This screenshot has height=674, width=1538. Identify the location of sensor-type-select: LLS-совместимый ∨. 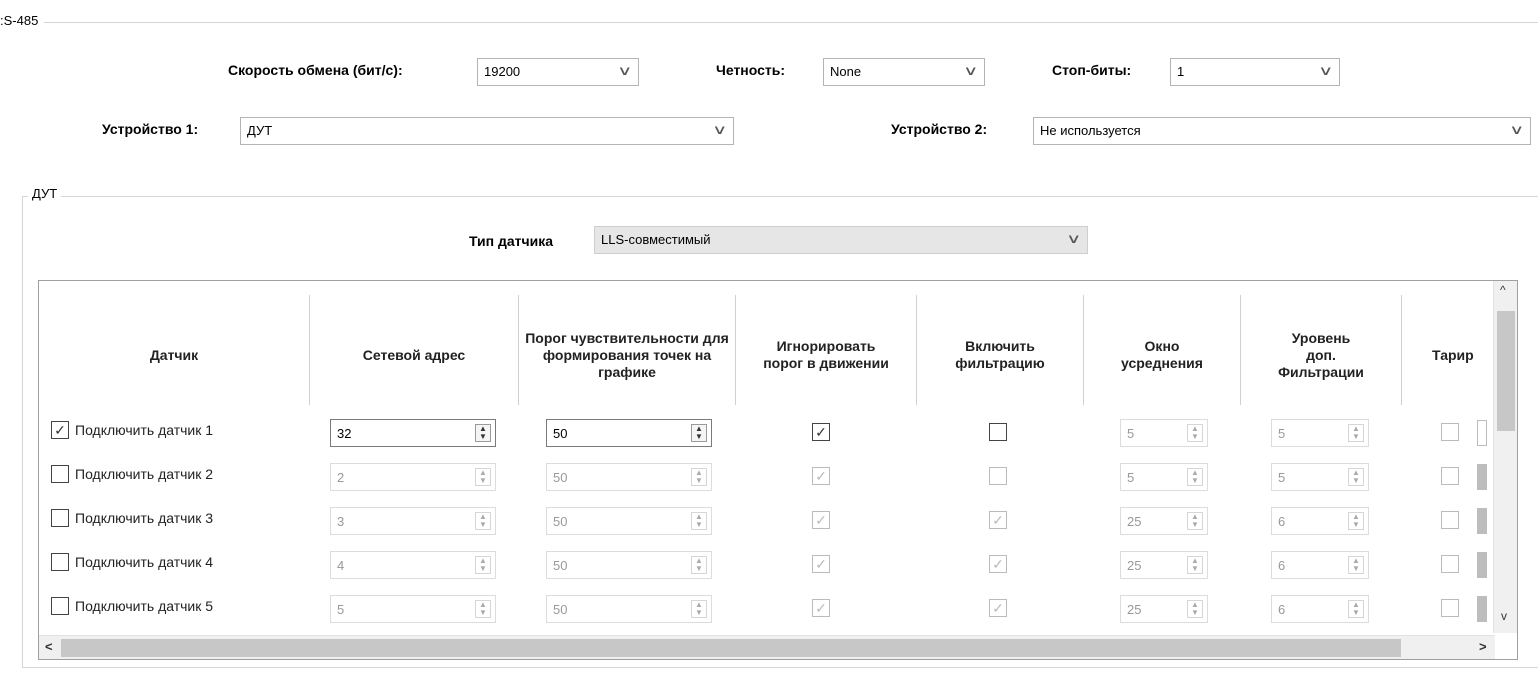
(841, 240).